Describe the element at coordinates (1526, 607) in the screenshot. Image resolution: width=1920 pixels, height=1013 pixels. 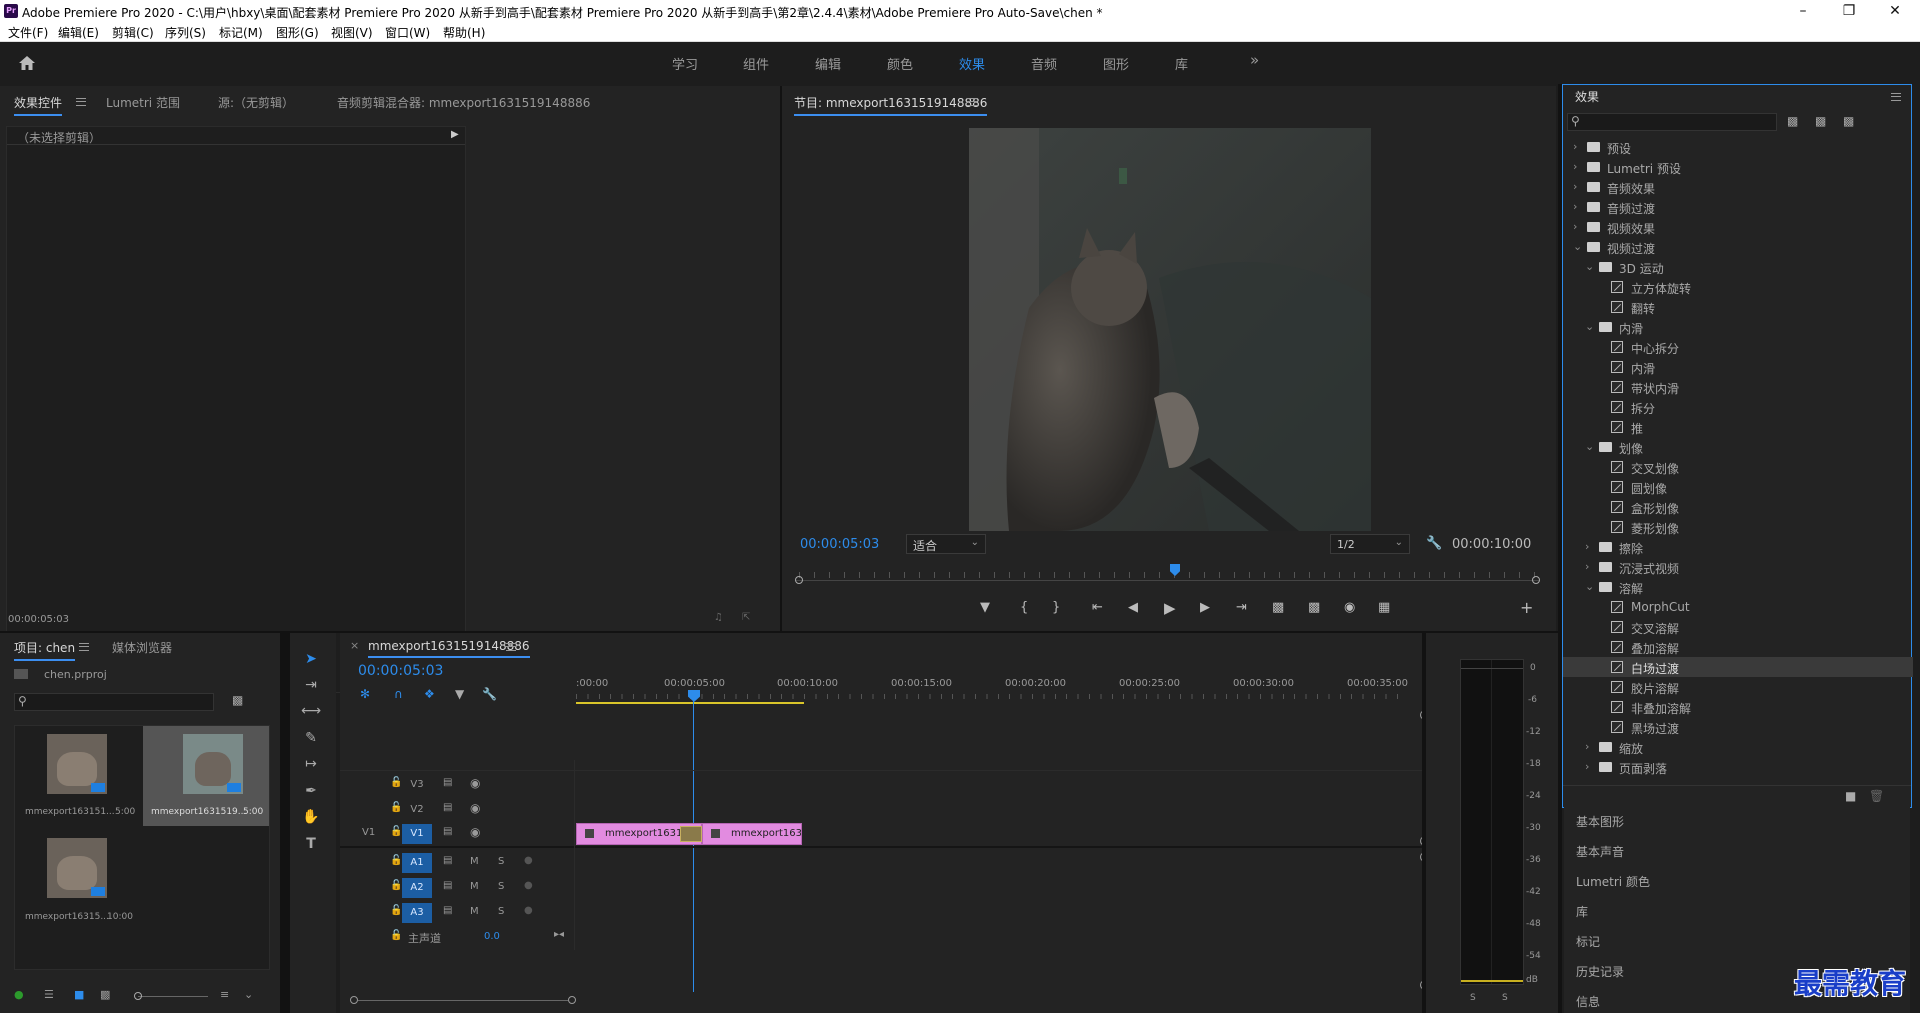
I see `add-button-icon: +` at that location.